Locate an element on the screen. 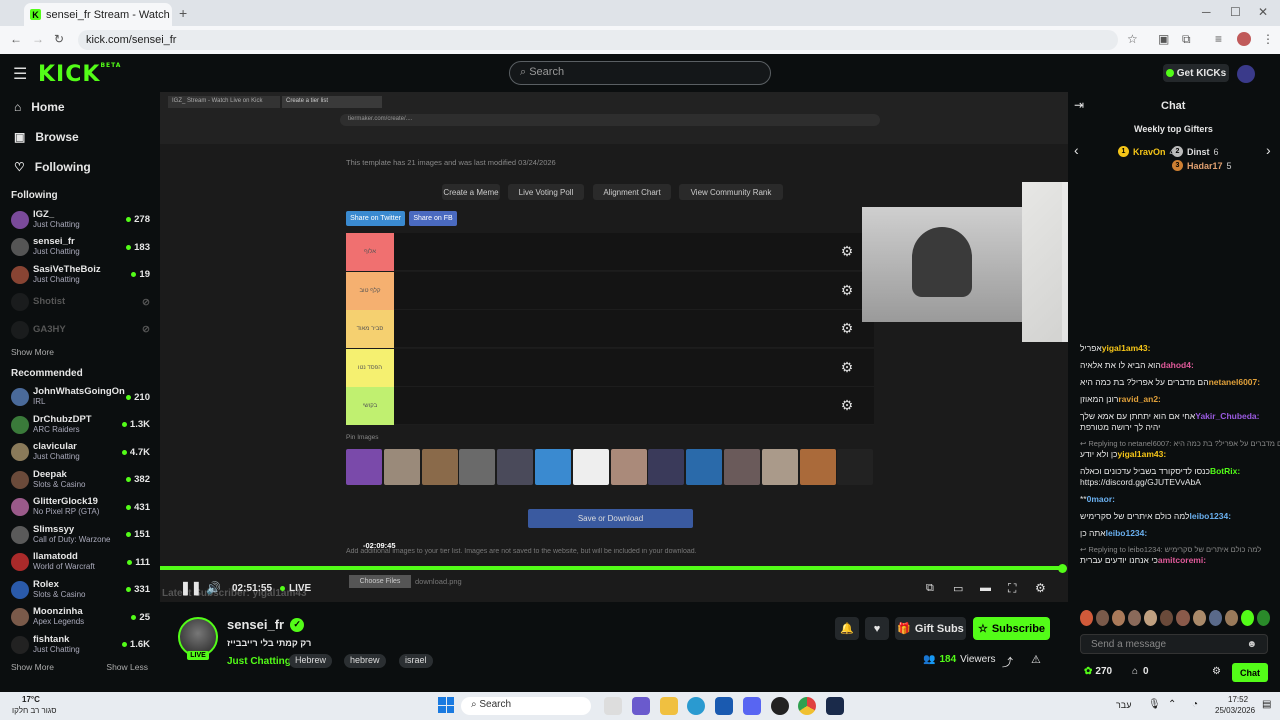  show-less-recommended: Show Less is located at coordinates (121, 667).